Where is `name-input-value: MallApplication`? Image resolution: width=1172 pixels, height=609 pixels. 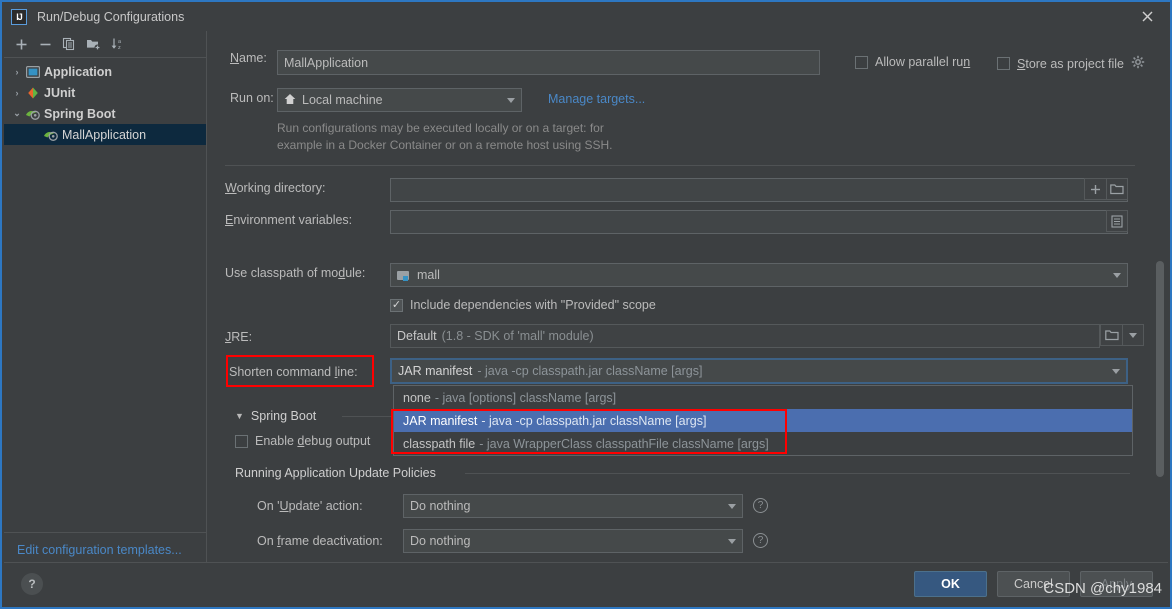 name-input-value: MallApplication is located at coordinates (326, 62).